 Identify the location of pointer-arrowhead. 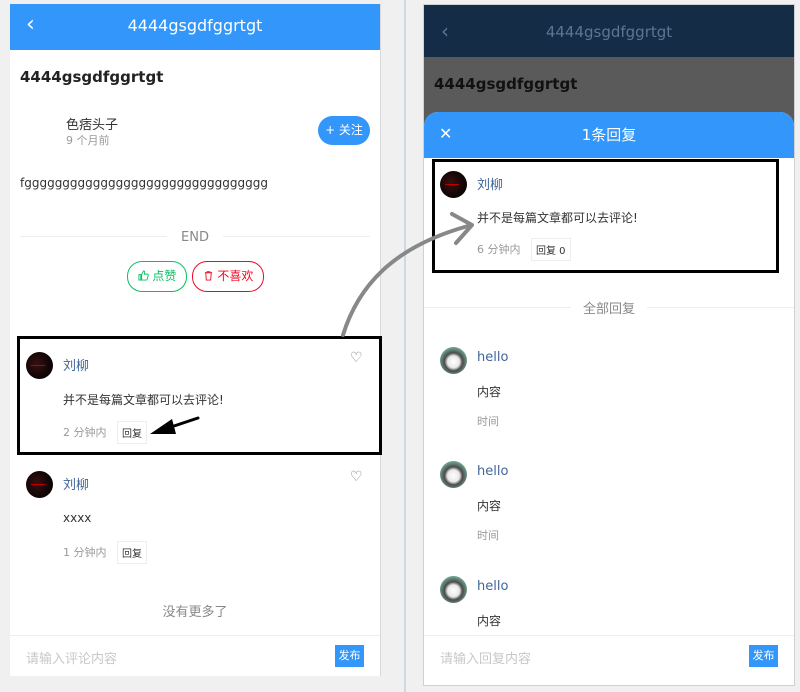
(163, 426).